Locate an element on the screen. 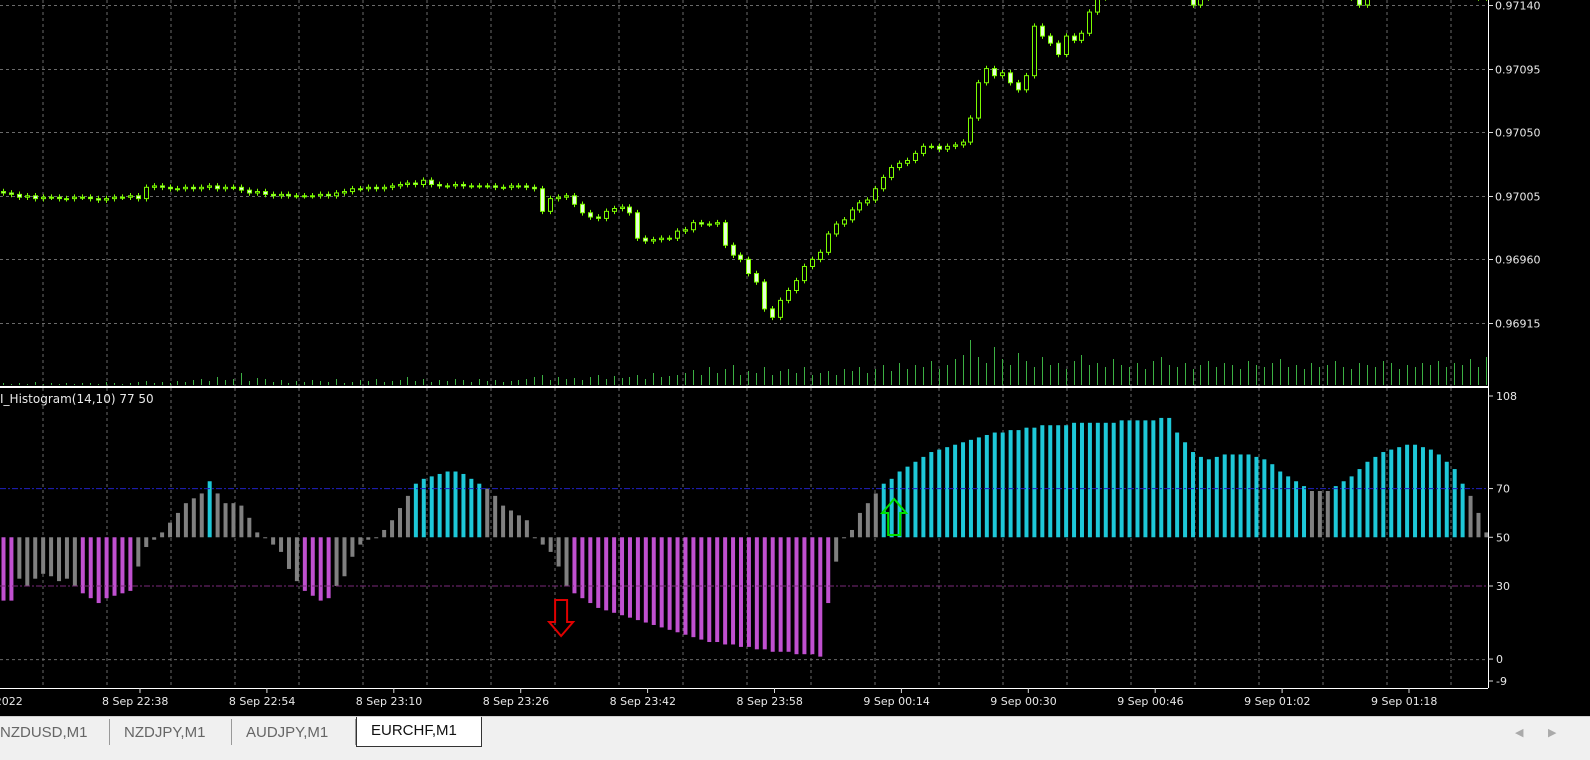 The width and height of the screenshot is (1590, 760). indicator-label: I_Histogram(14,10) 77 50 is located at coordinates (77, 399).